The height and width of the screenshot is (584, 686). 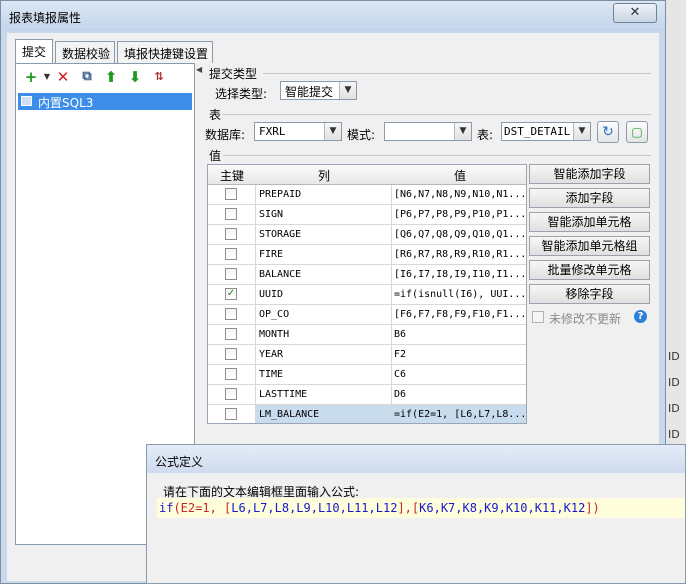 What do you see at coordinates (298, 131) in the screenshot?
I see `database-select: FXRL ▼` at bounding box center [298, 131].